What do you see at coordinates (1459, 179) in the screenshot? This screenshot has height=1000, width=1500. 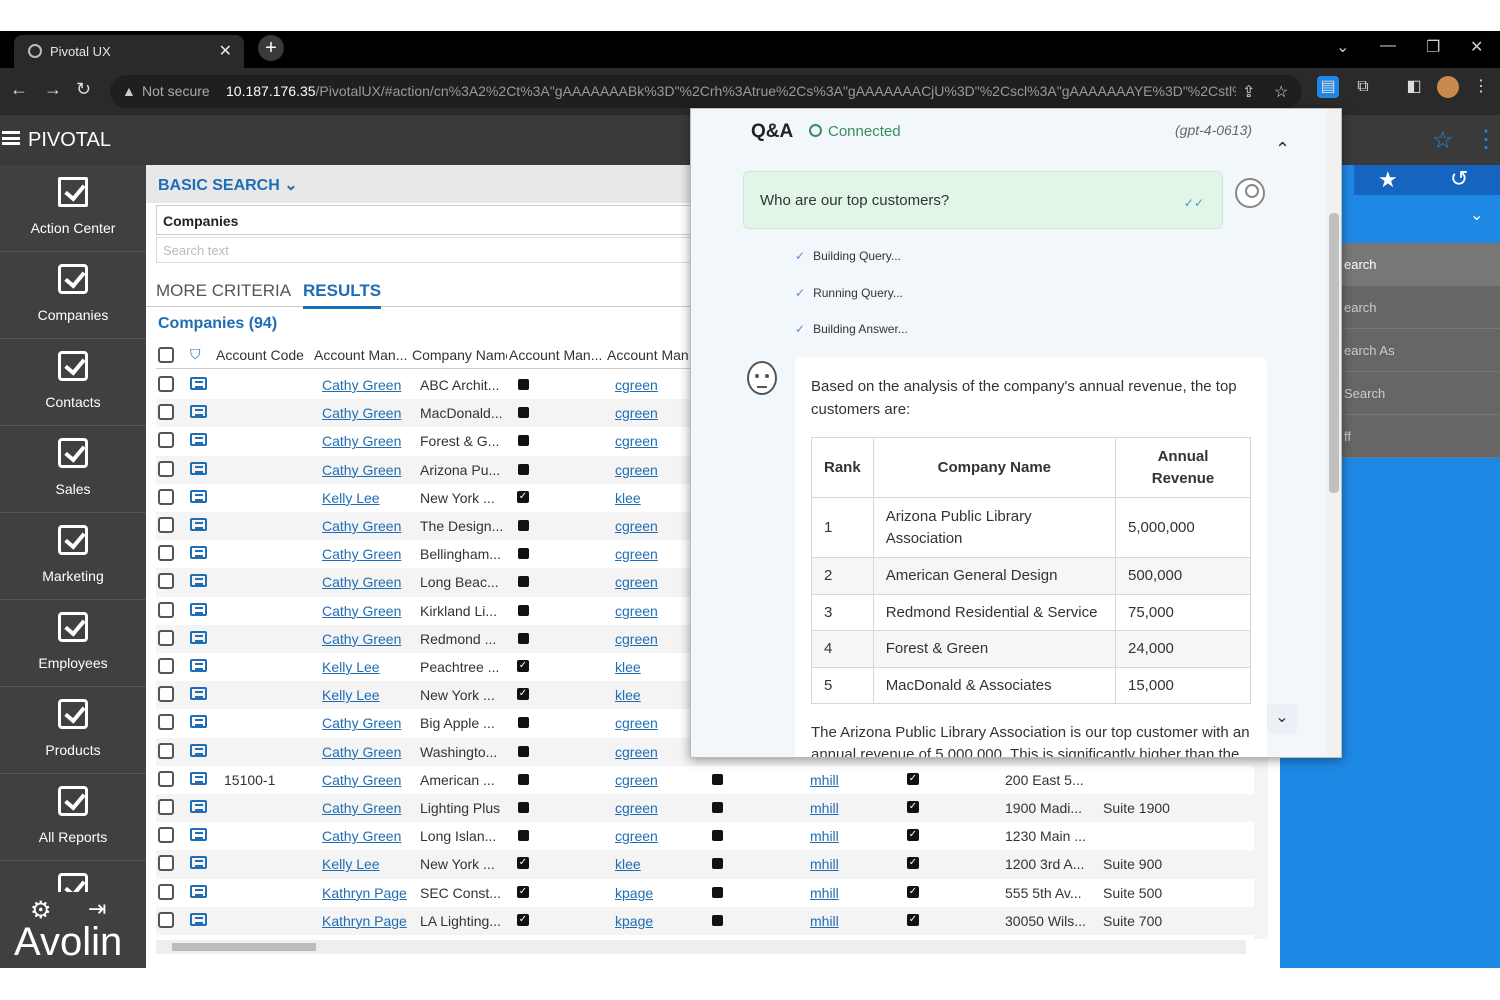 I see `history-icon: ↺` at bounding box center [1459, 179].